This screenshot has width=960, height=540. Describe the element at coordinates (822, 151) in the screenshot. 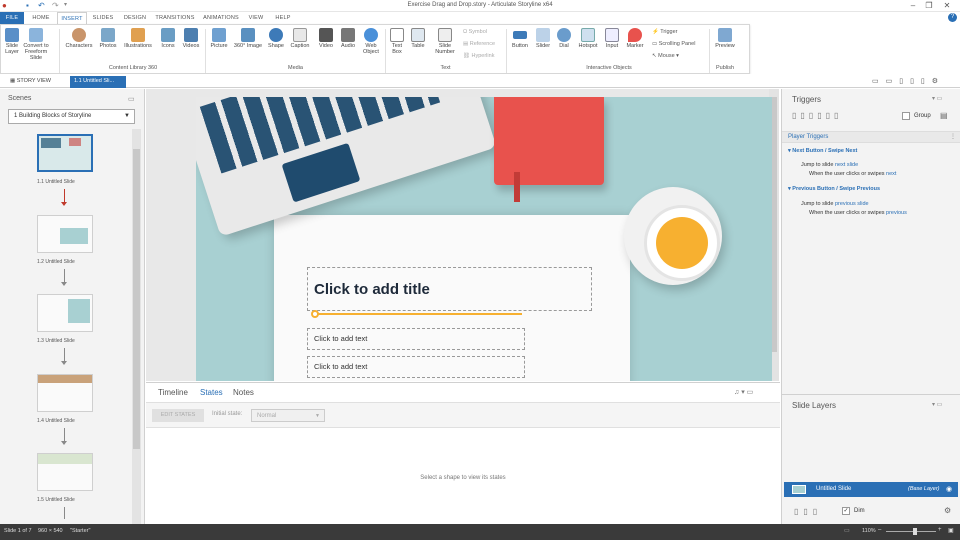

I see `trigger-group-1: ▾ Next Button / Swipe Next` at that location.